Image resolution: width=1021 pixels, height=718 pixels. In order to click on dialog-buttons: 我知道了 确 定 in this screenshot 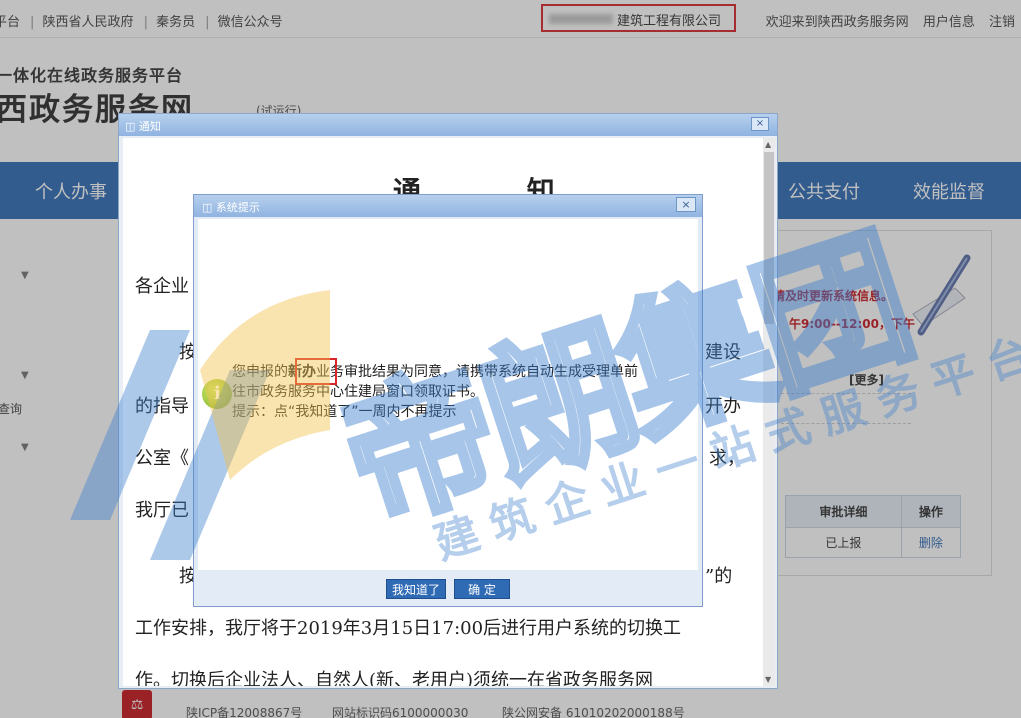, I will do `click(448, 588)`.